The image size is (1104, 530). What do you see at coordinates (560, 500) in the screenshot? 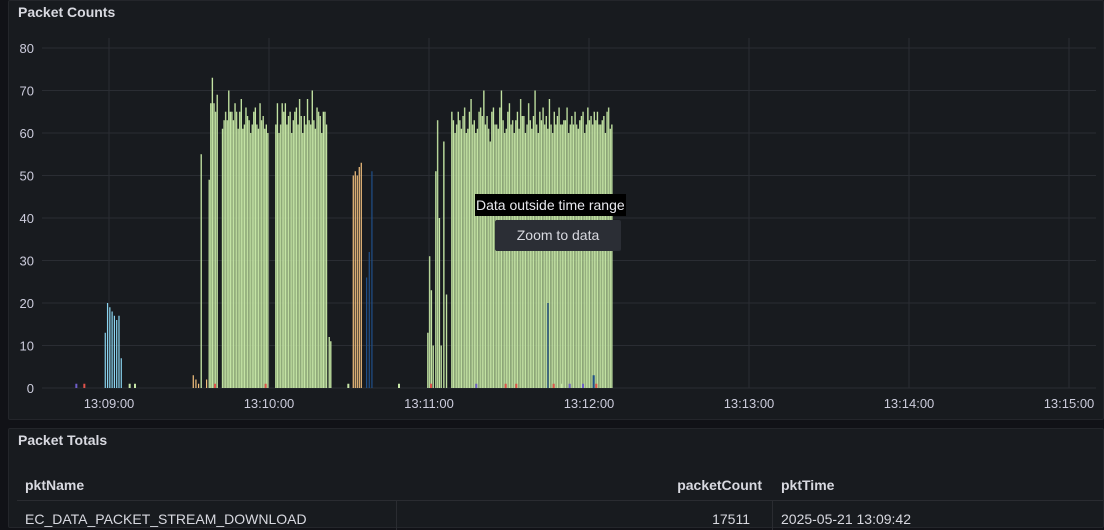
I see `table-header-divider` at bounding box center [560, 500].